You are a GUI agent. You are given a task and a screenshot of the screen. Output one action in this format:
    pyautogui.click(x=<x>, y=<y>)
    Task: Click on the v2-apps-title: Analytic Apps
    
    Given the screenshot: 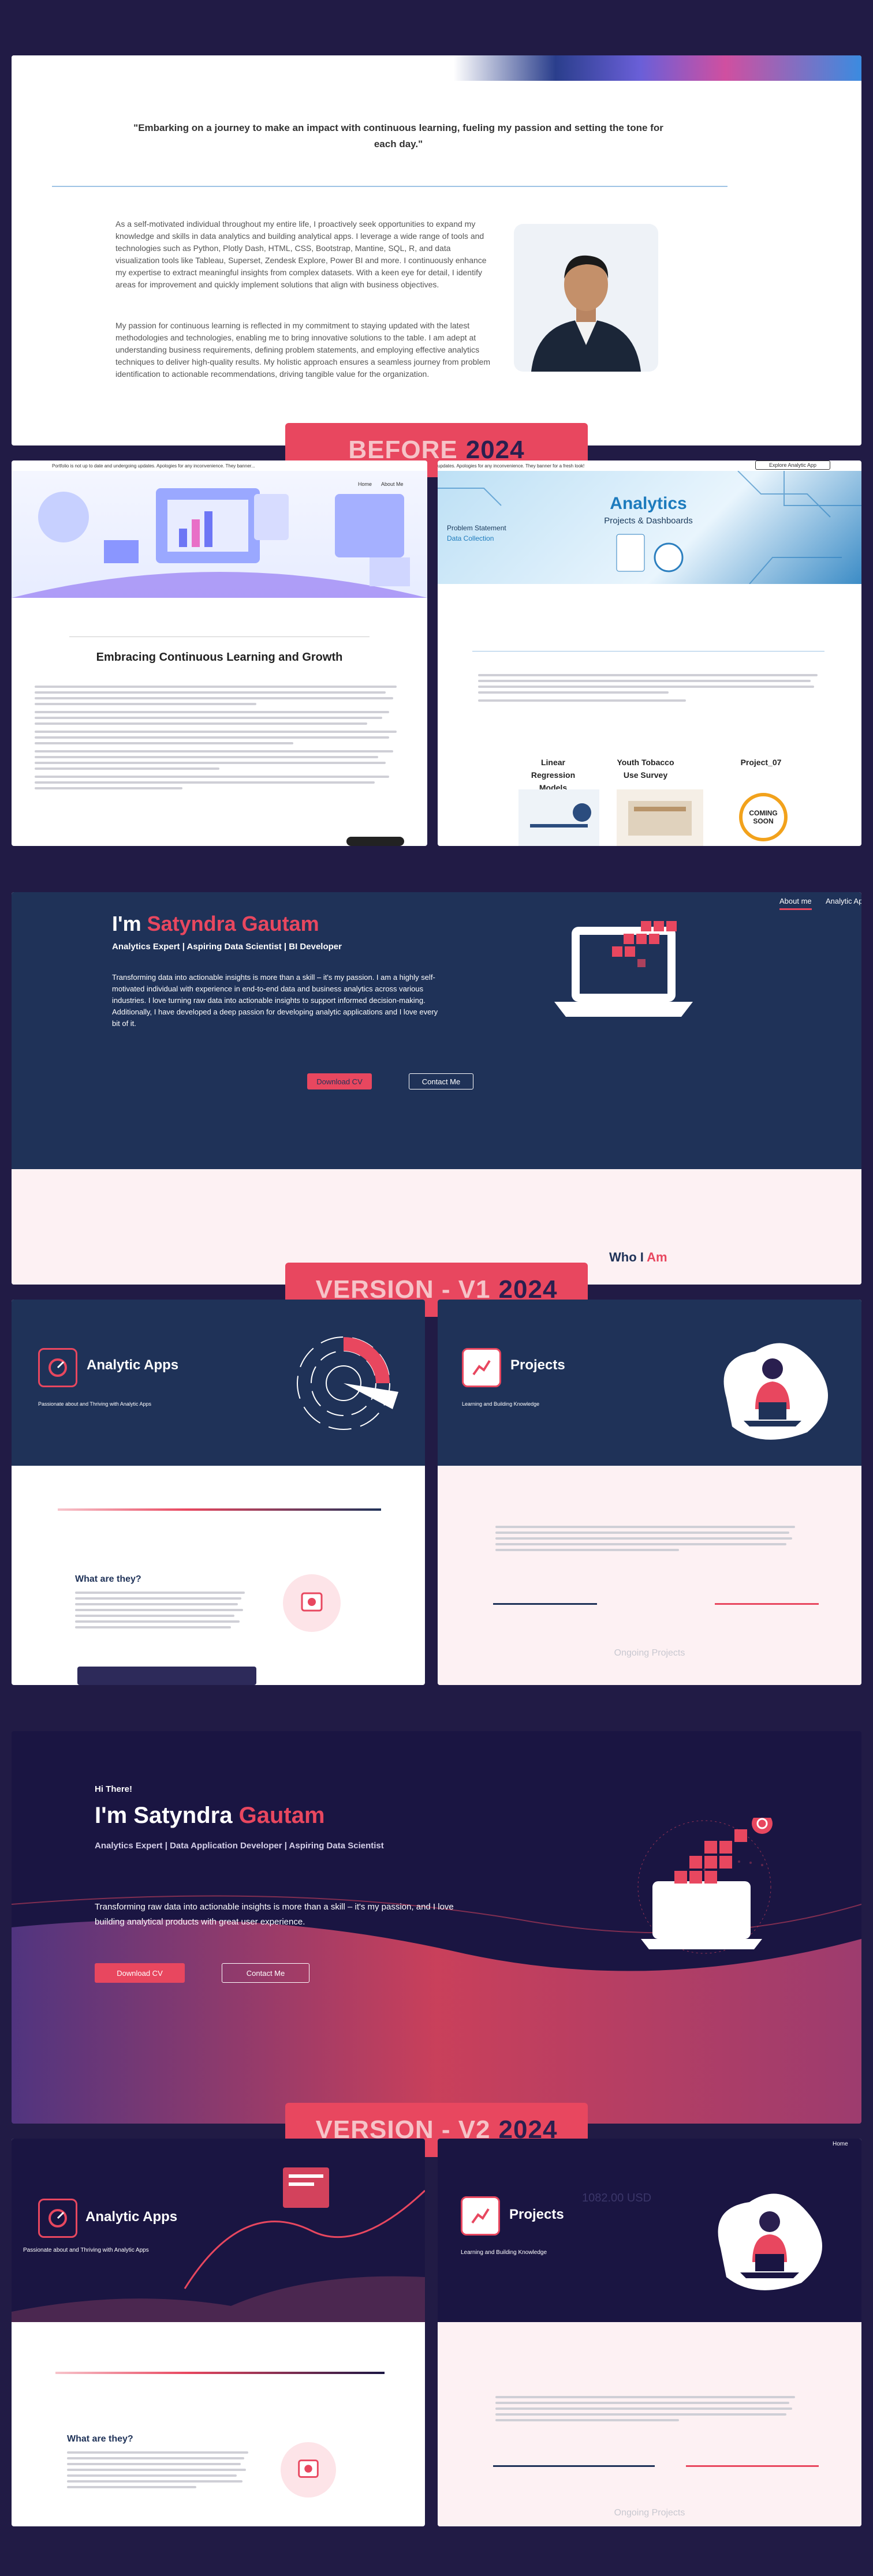 What is the action you would take?
    pyautogui.click(x=131, y=2217)
    